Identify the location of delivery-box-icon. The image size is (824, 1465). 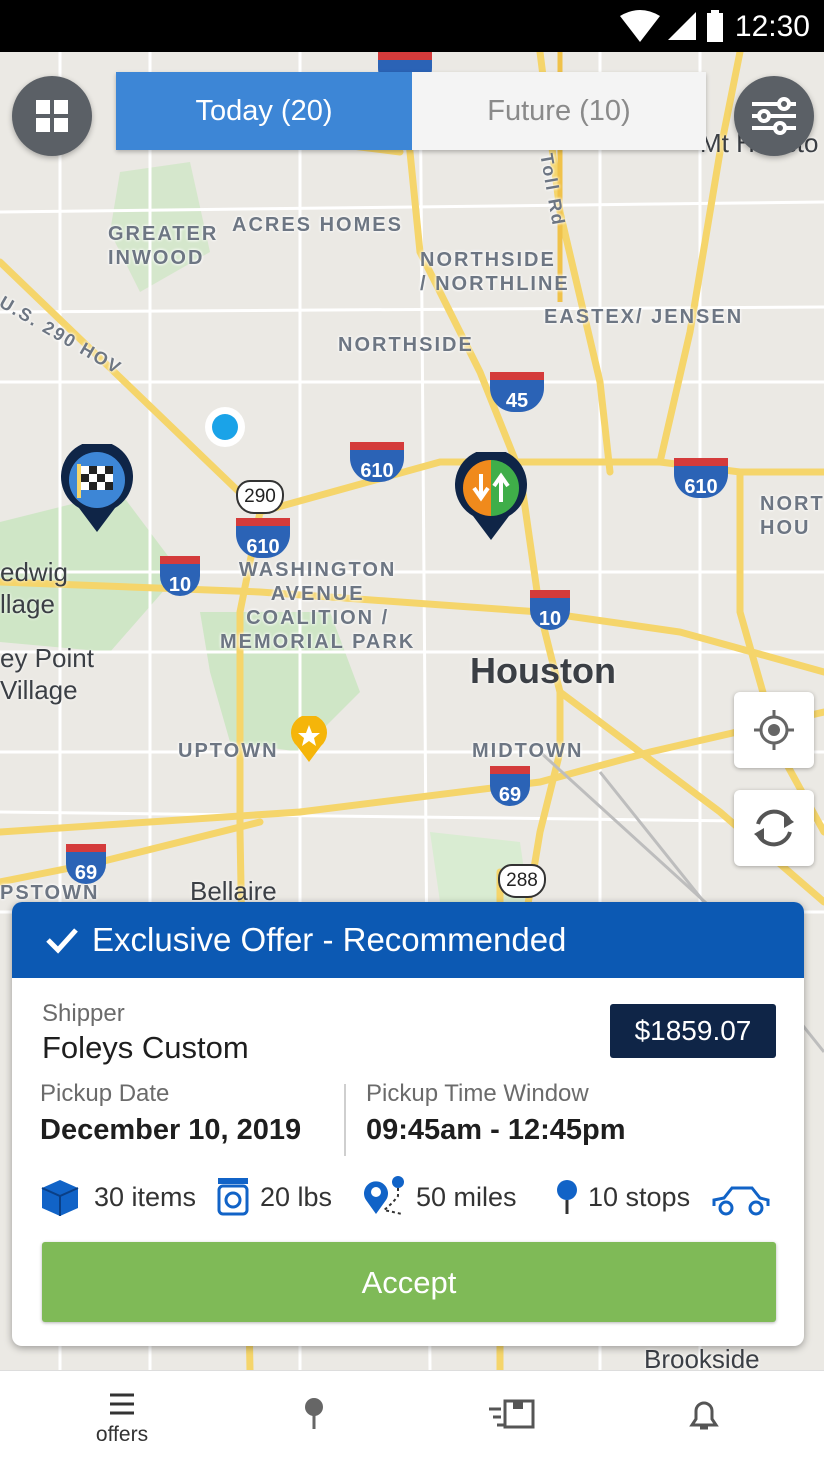
(512, 1414).